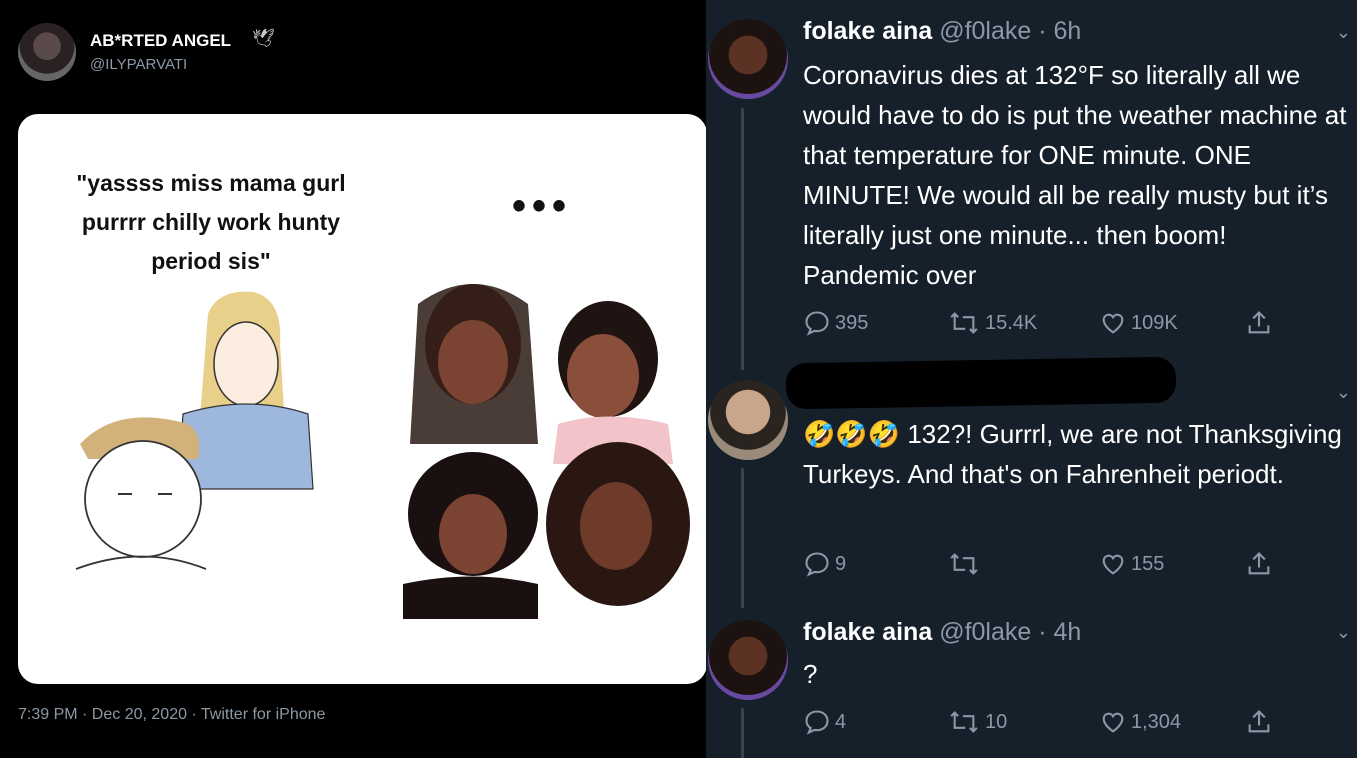  I want to click on reply-button: 395, so click(835, 323).